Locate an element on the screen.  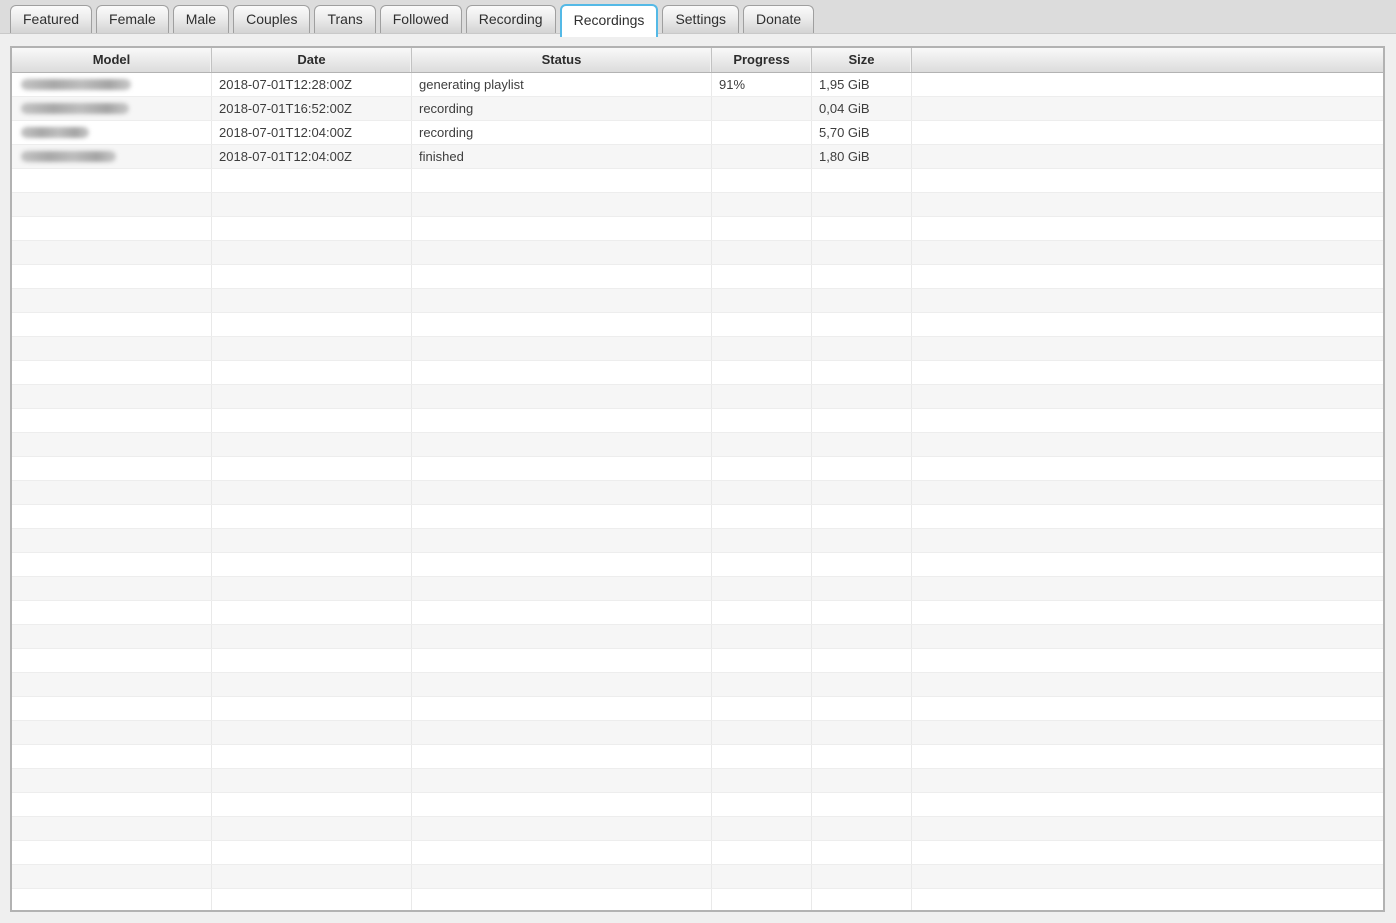
tab-followed: Followed is located at coordinates (420, 19).